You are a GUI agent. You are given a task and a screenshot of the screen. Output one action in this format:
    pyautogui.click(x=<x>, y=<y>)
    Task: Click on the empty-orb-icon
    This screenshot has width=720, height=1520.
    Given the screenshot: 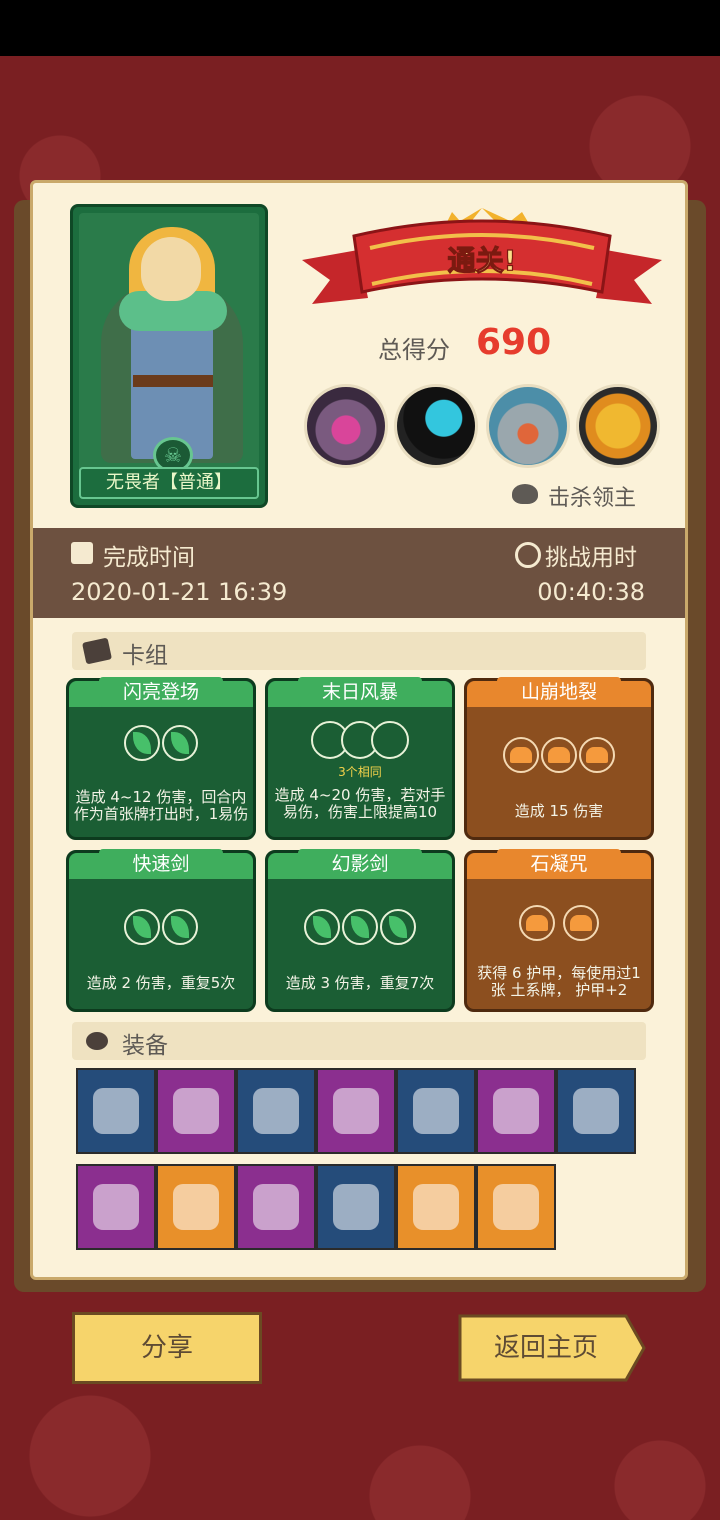 What is the action you would take?
    pyautogui.click(x=390, y=740)
    